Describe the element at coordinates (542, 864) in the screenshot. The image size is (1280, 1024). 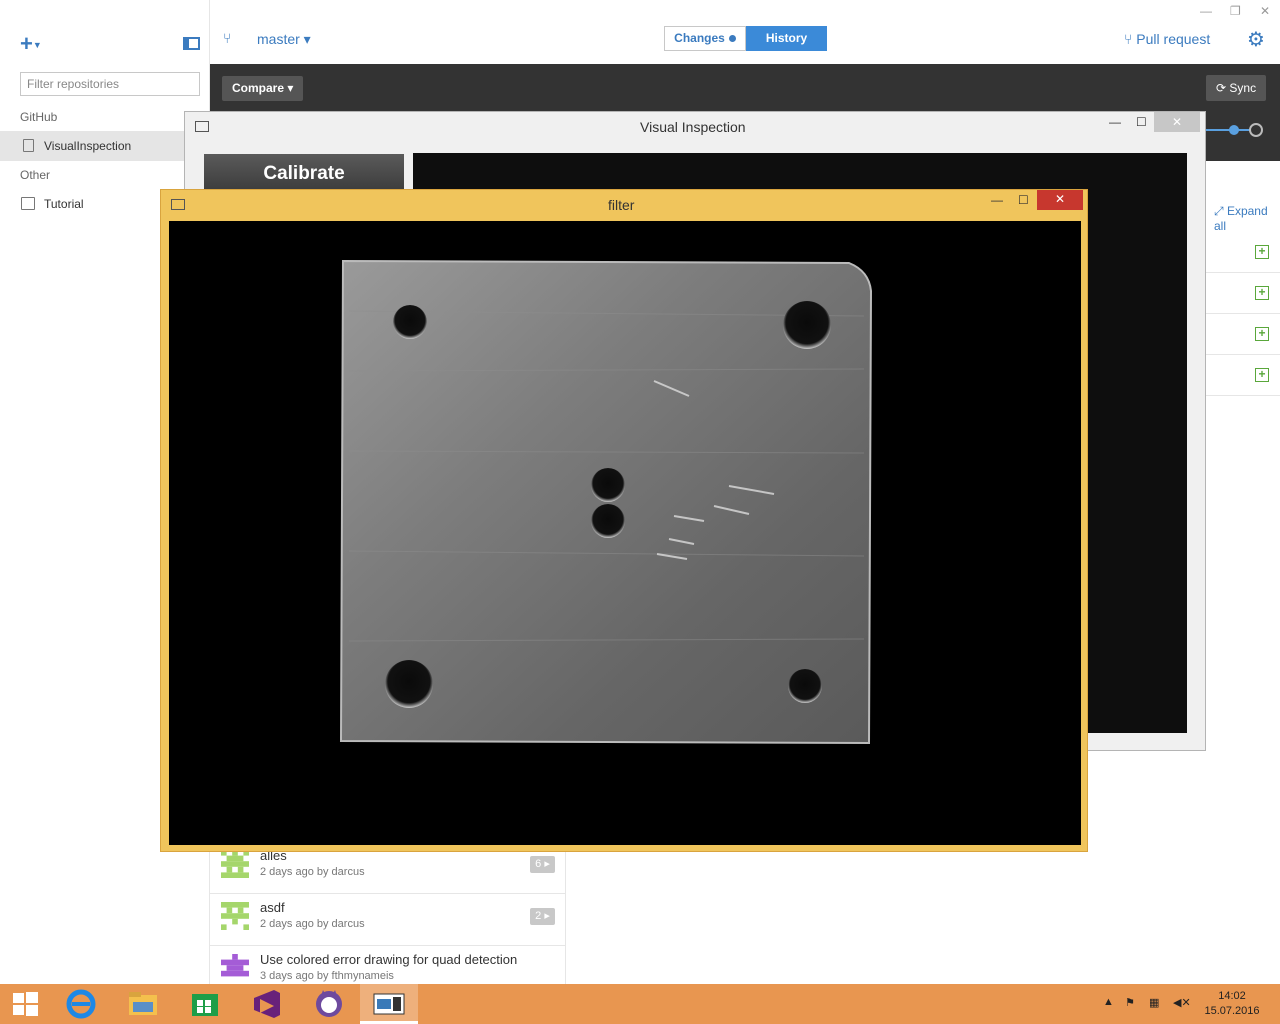
I see `commit-count-badge: 6 ▸` at that location.